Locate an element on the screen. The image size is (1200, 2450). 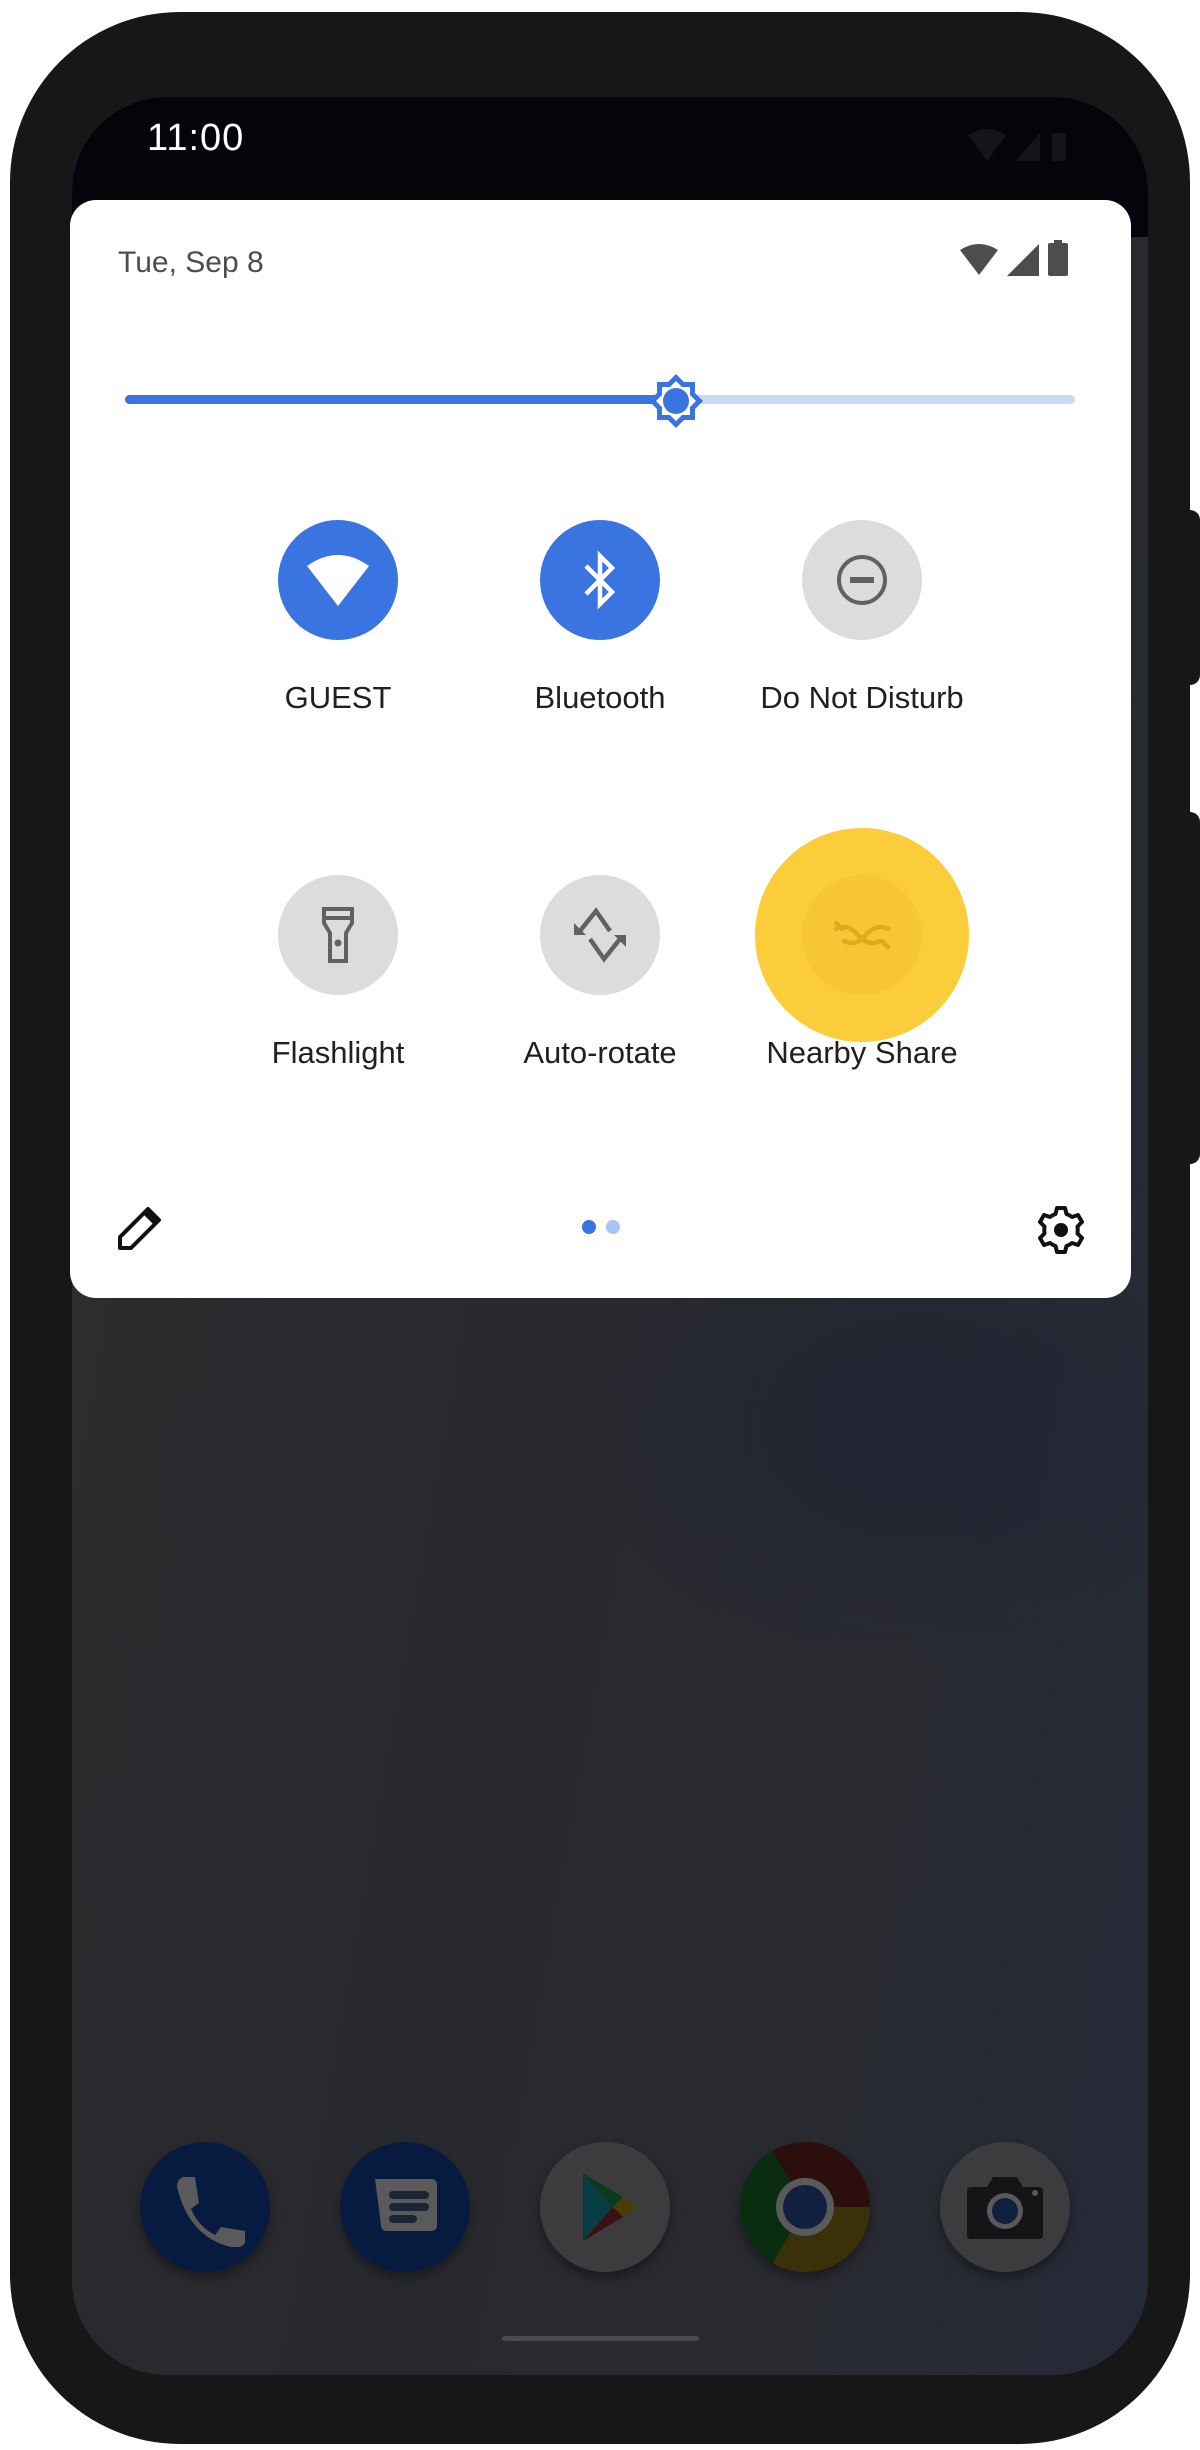
brightness-icon is located at coordinates (676, 401).